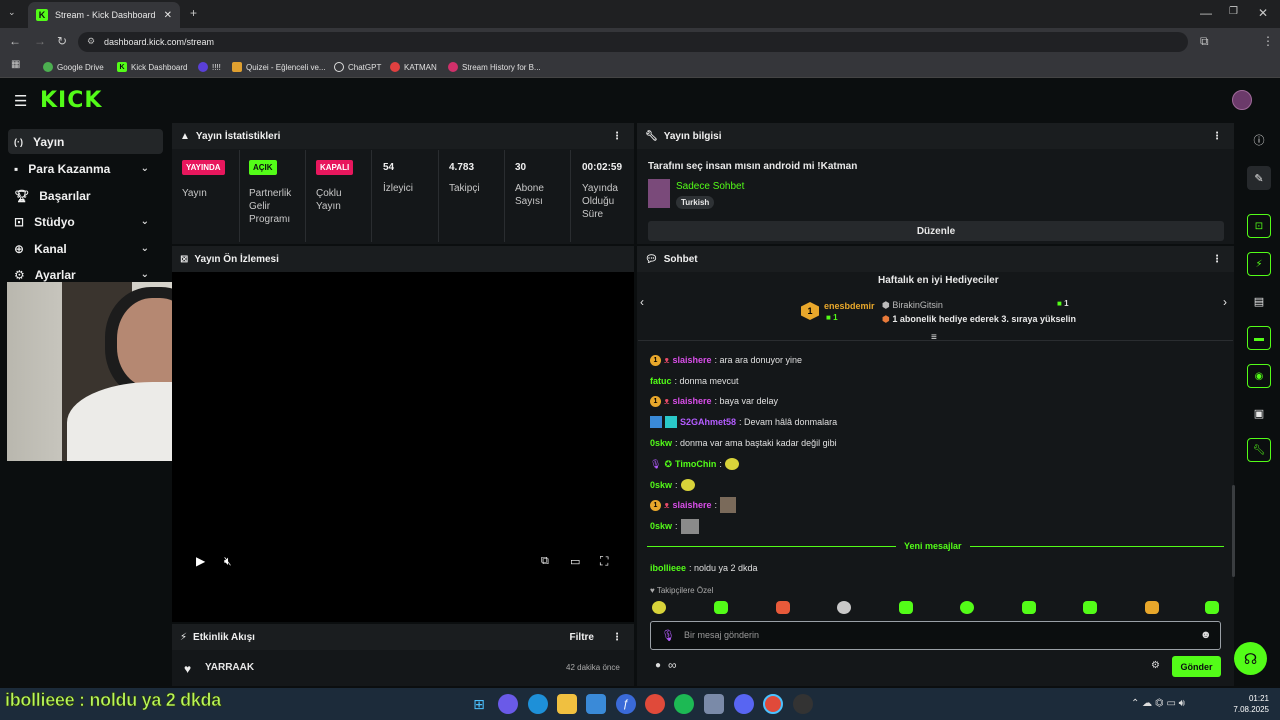 This screenshot has height=720, width=1280. Describe the element at coordinates (85, 248) in the screenshot. I see `sidebar-item-kanal: ⊕ Kanal ⌄` at that location.